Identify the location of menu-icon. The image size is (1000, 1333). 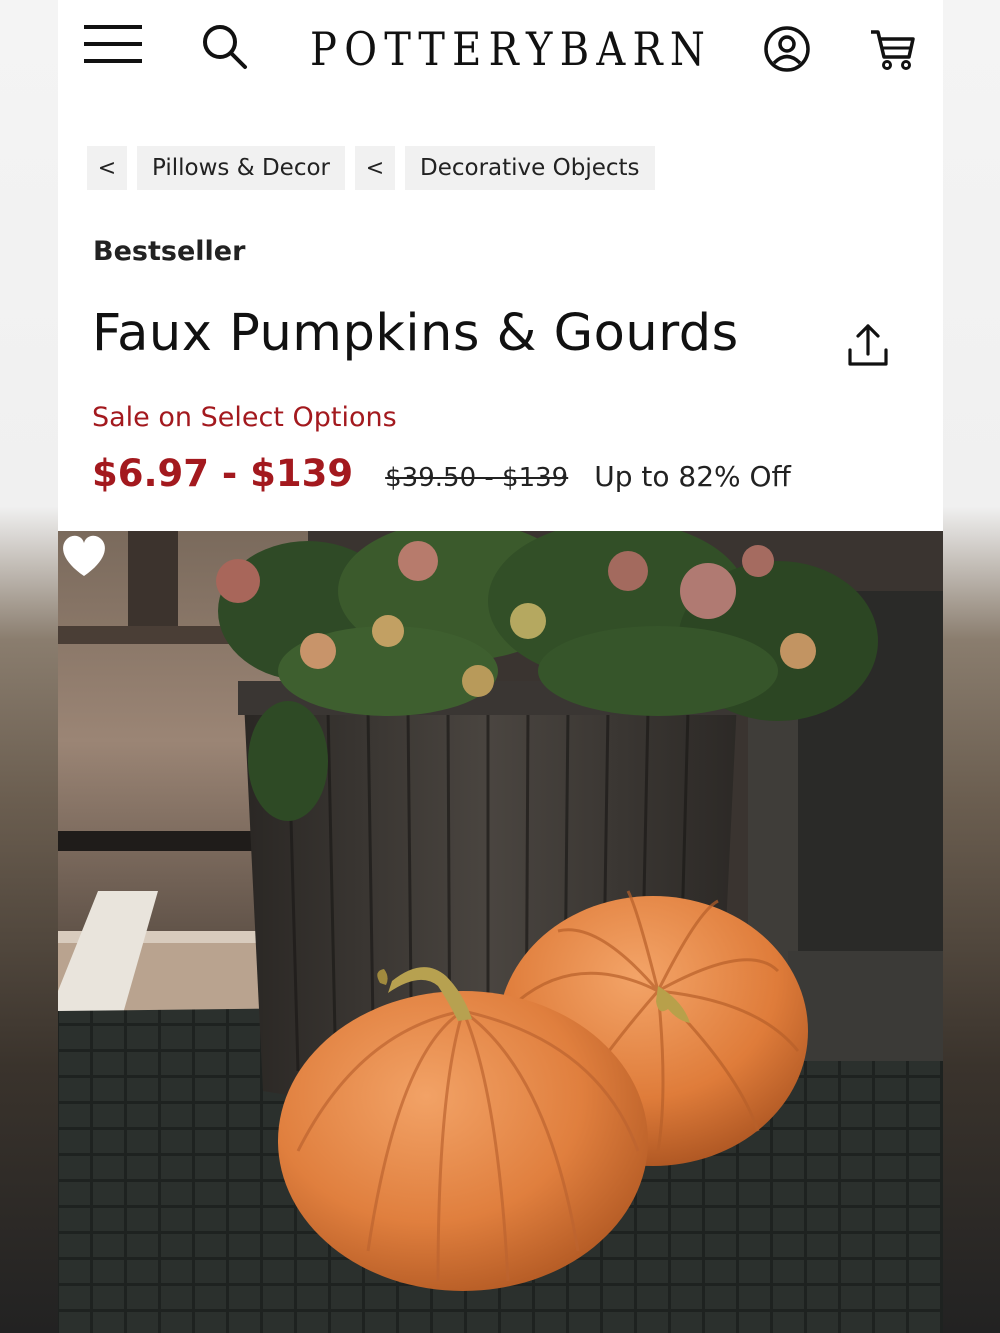
(113, 44).